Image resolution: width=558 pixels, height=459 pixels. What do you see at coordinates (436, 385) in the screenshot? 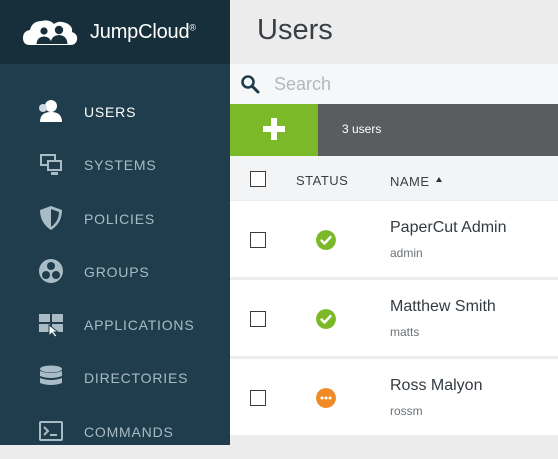
I see `user-full-name: Ross Malyon` at bounding box center [436, 385].